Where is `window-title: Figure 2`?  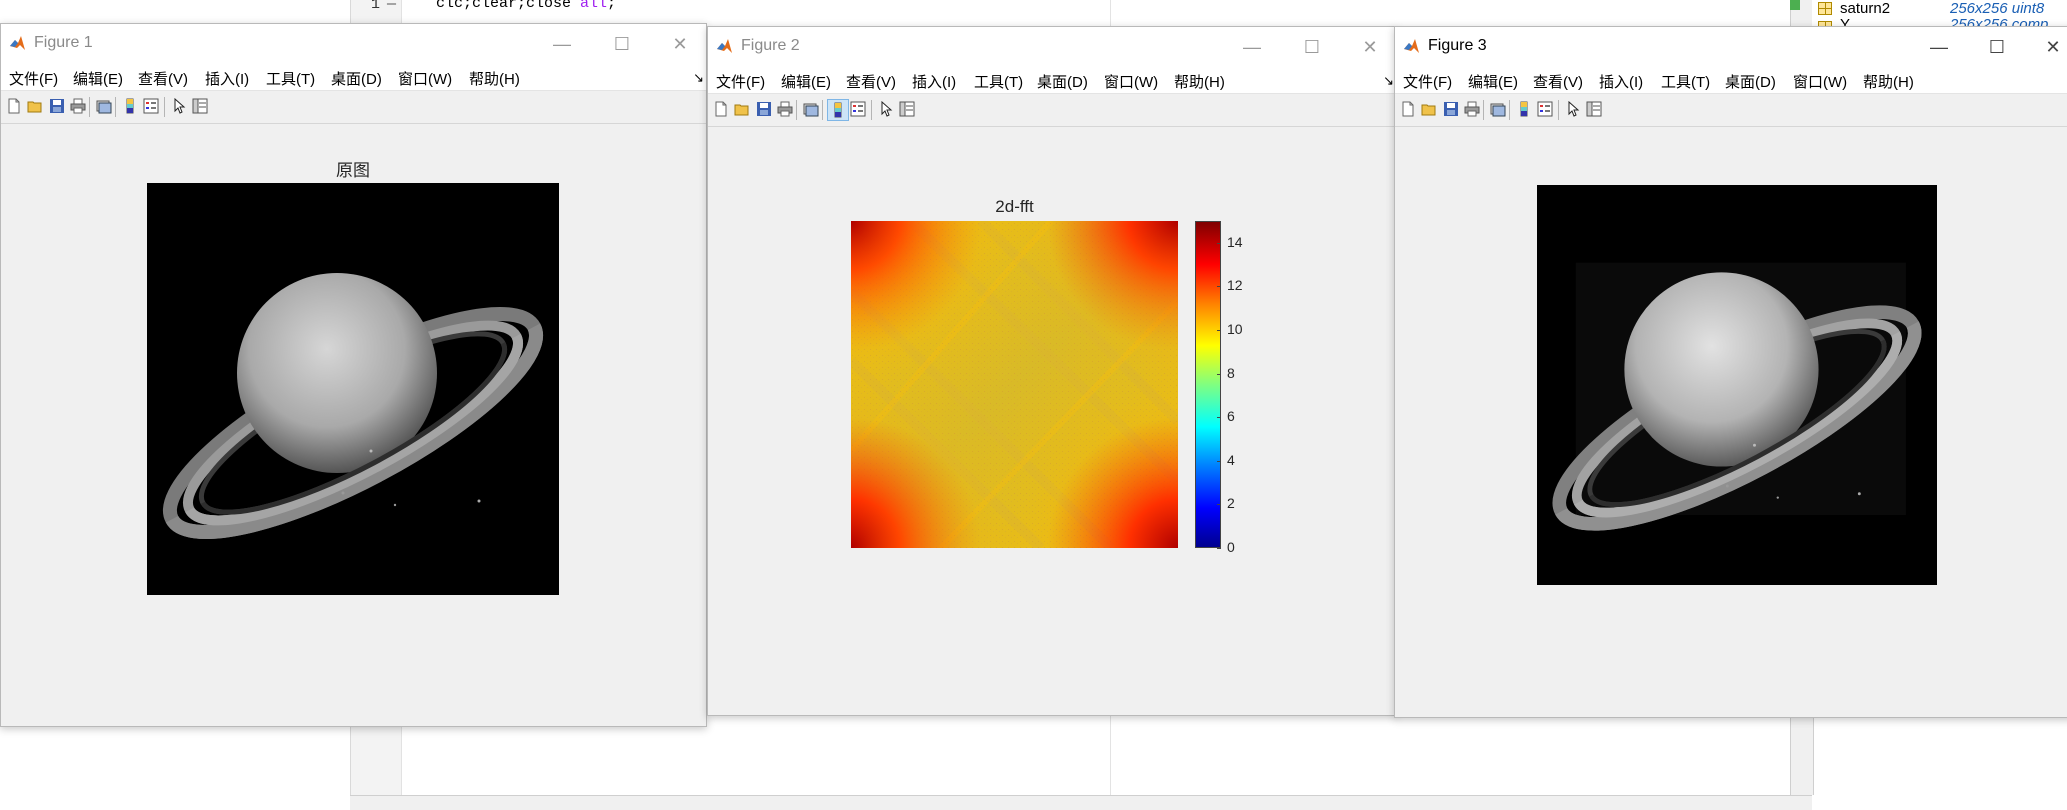
window-title: Figure 2 is located at coordinates (770, 45).